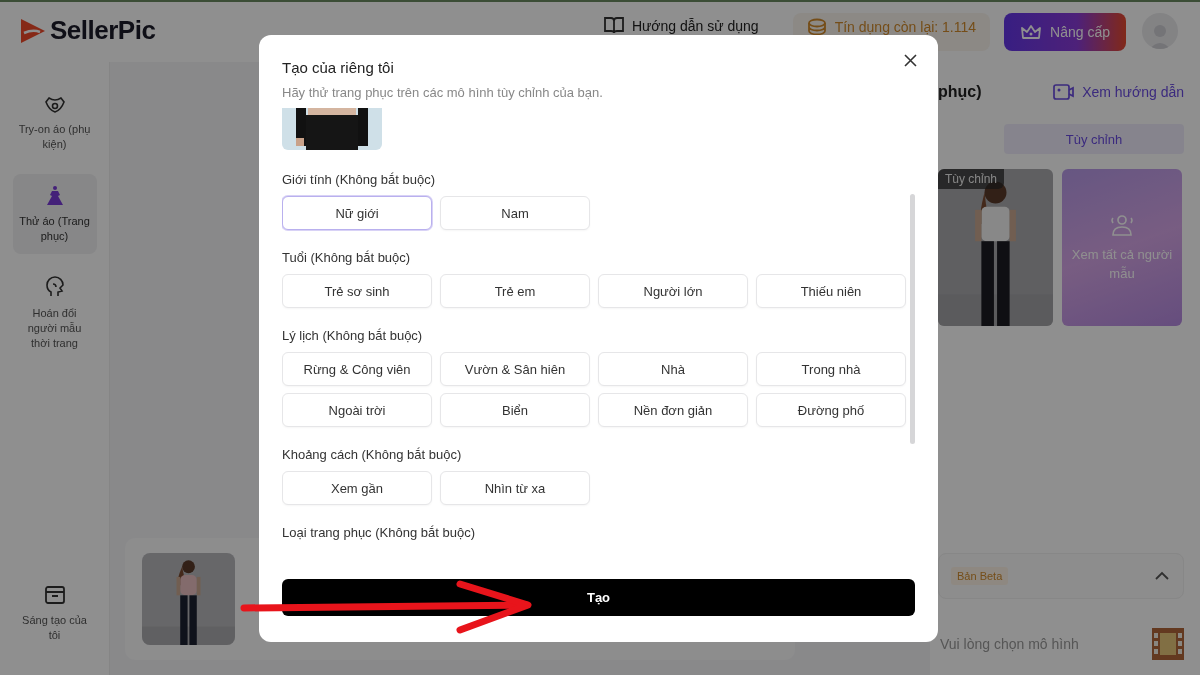 Image resolution: width=1200 pixels, height=675 pixels. I want to click on create-button: Tạo, so click(598, 597).